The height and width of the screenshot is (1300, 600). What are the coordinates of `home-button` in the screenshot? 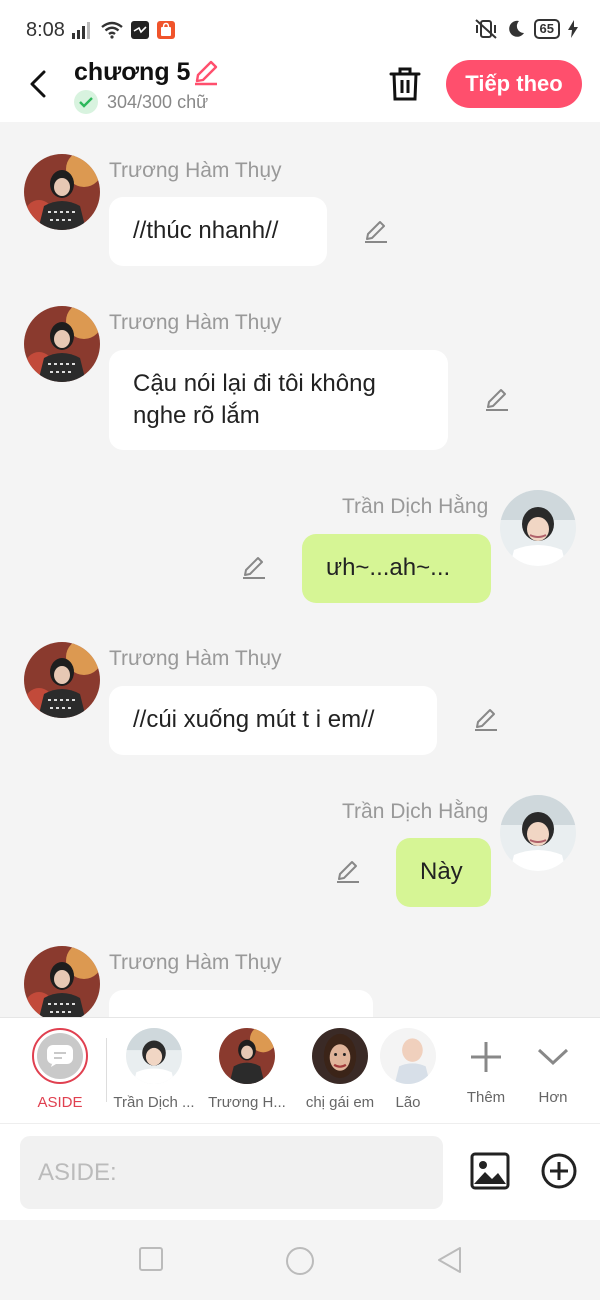 It's located at (300, 1261).